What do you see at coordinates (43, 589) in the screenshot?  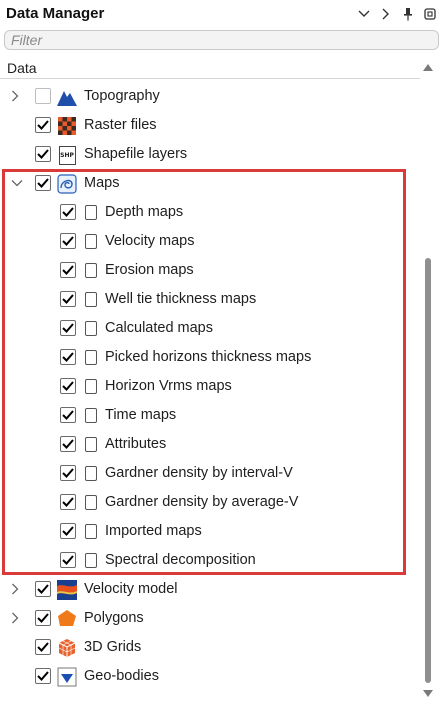 I see `velocity-model-checkbox` at bounding box center [43, 589].